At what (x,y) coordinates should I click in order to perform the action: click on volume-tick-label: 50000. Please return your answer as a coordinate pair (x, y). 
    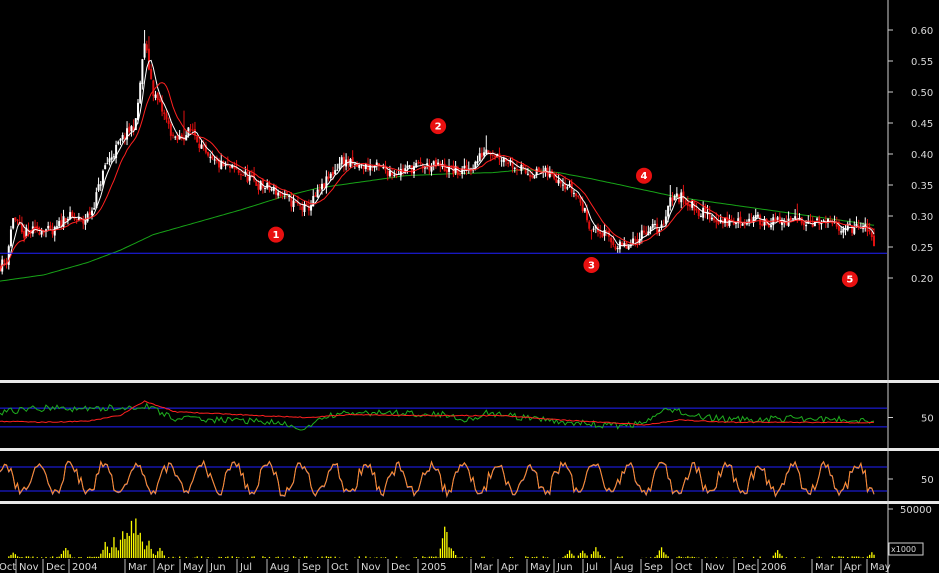
    Looking at the image, I should click on (916, 510).